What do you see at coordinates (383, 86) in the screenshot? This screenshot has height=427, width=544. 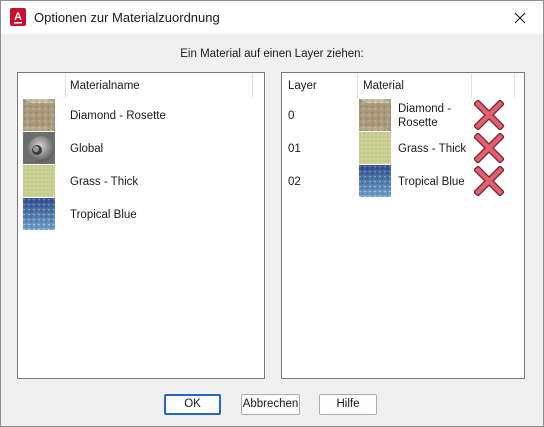 I see `material-column-header: Material` at bounding box center [383, 86].